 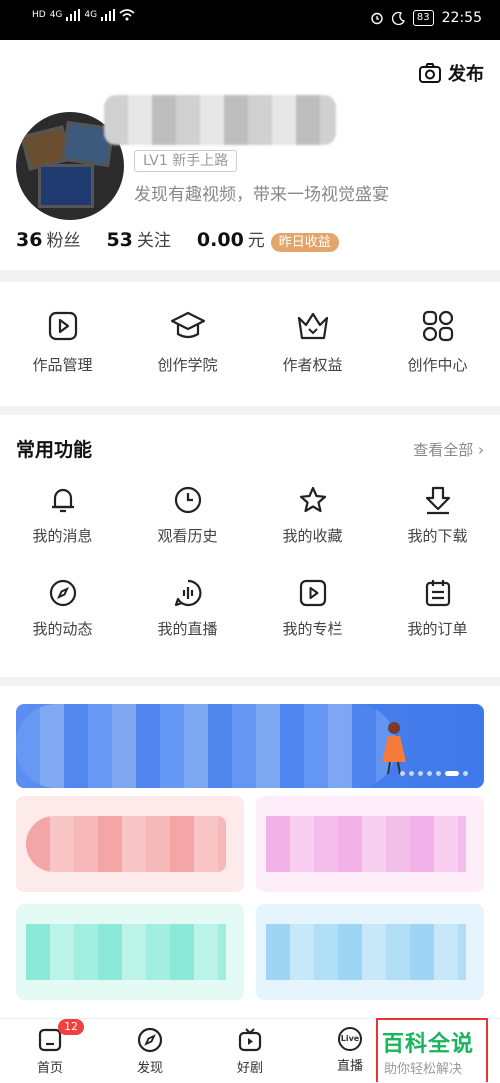 I want to click on hd-label: HD, so click(x=39, y=15).